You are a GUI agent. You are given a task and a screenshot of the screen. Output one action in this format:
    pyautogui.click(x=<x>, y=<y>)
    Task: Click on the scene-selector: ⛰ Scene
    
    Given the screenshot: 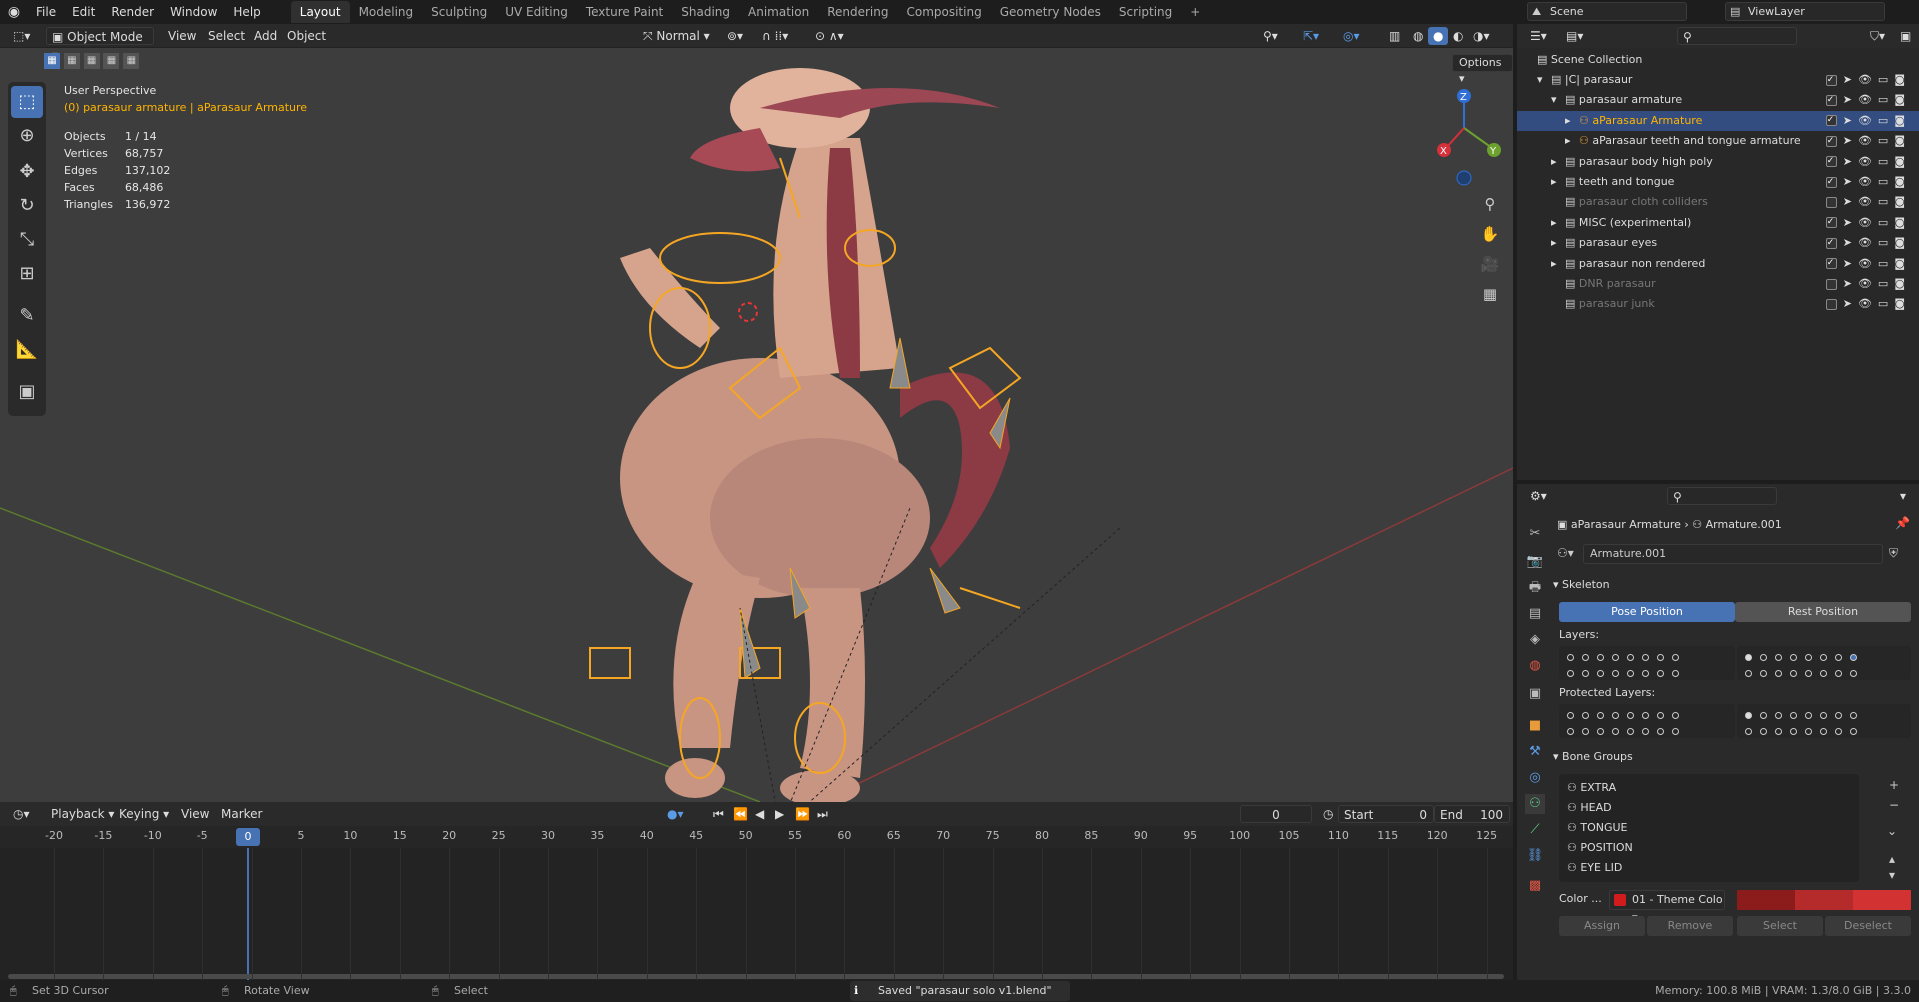 What is the action you would take?
    pyautogui.click(x=1607, y=11)
    